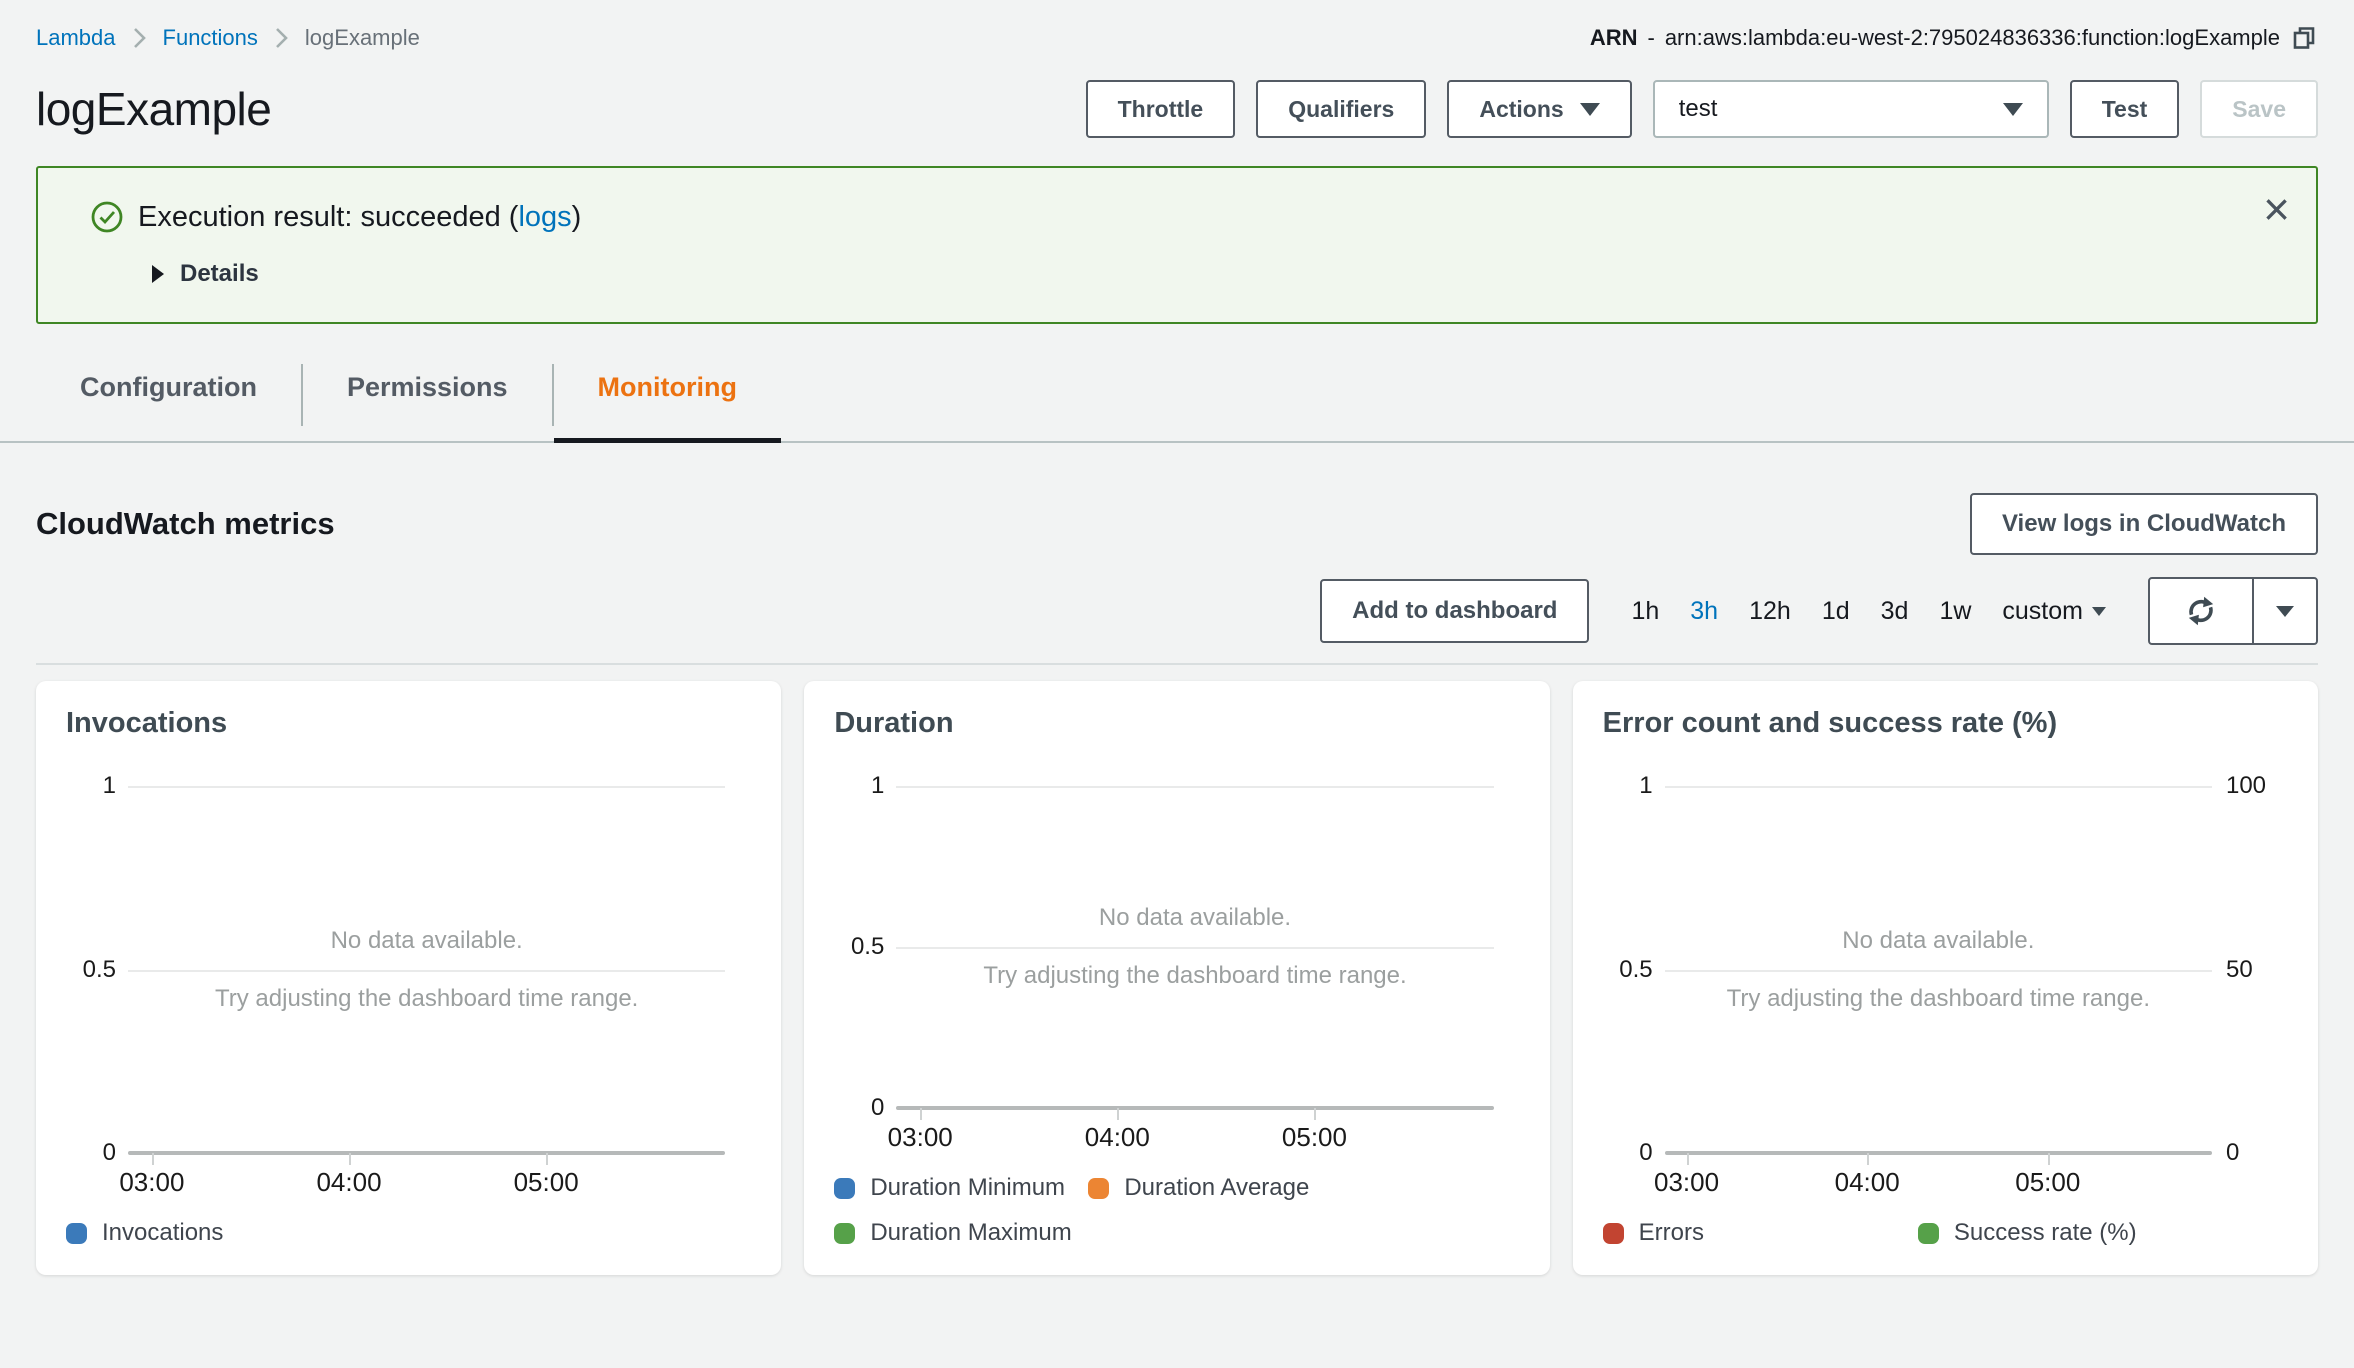 This screenshot has width=2354, height=1368. What do you see at coordinates (1341, 109) in the screenshot?
I see `qualifiers-button: Qualifiers` at bounding box center [1341, 109].